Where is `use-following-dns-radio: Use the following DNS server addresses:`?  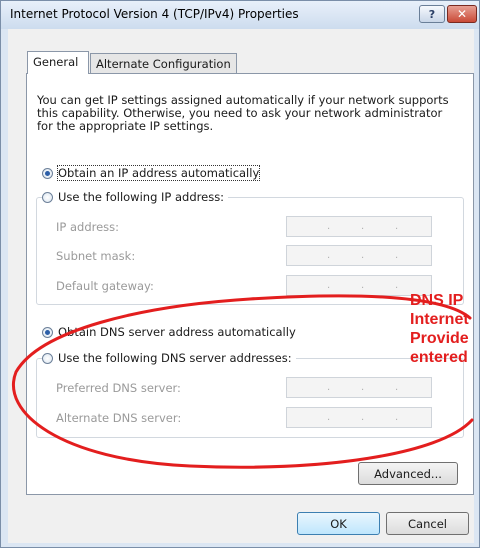
use-following-dns-radio: Use the following DNS server addresses: is located at coordinates (169, 358).